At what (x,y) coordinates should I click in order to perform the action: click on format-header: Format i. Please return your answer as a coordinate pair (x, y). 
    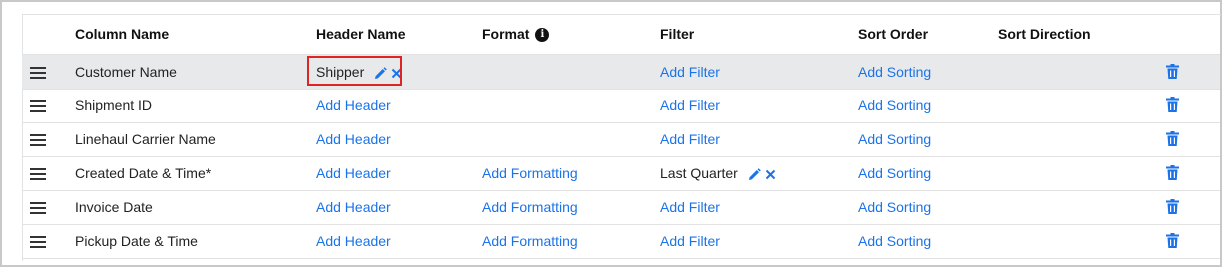
    Looking at the image, I should click on (516, 34).